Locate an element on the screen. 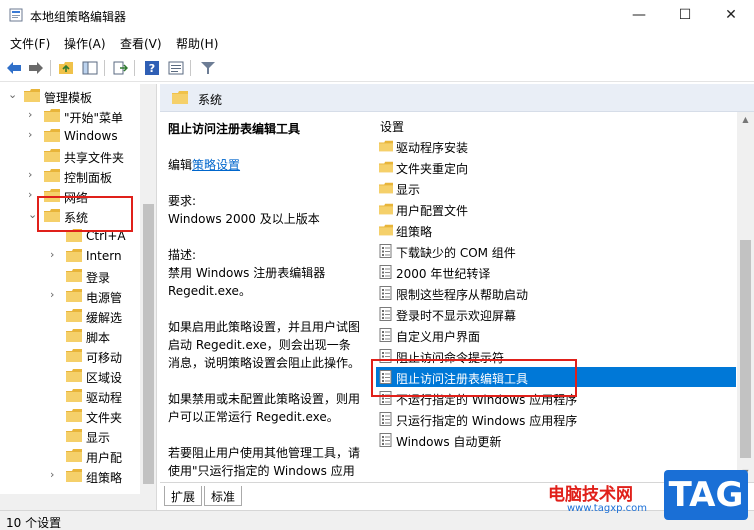 This screenshot has width=754, height=530. properties-button is located at coordinates (176, 68).